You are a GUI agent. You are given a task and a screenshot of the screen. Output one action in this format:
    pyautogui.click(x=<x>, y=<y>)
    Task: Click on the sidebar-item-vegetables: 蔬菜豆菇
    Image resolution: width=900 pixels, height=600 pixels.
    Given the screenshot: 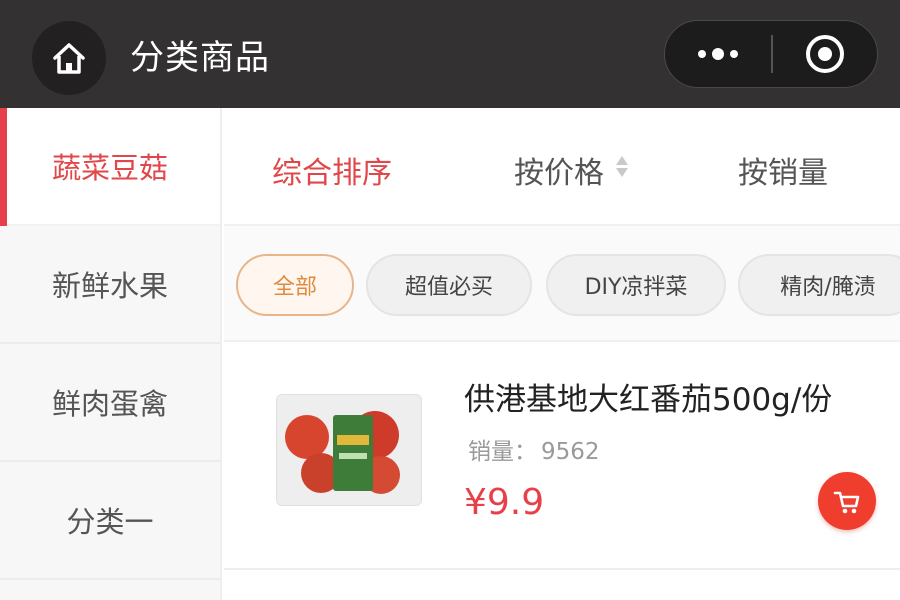 What is the action you would take?
    pyautogui.click(x=110, y=167)
    